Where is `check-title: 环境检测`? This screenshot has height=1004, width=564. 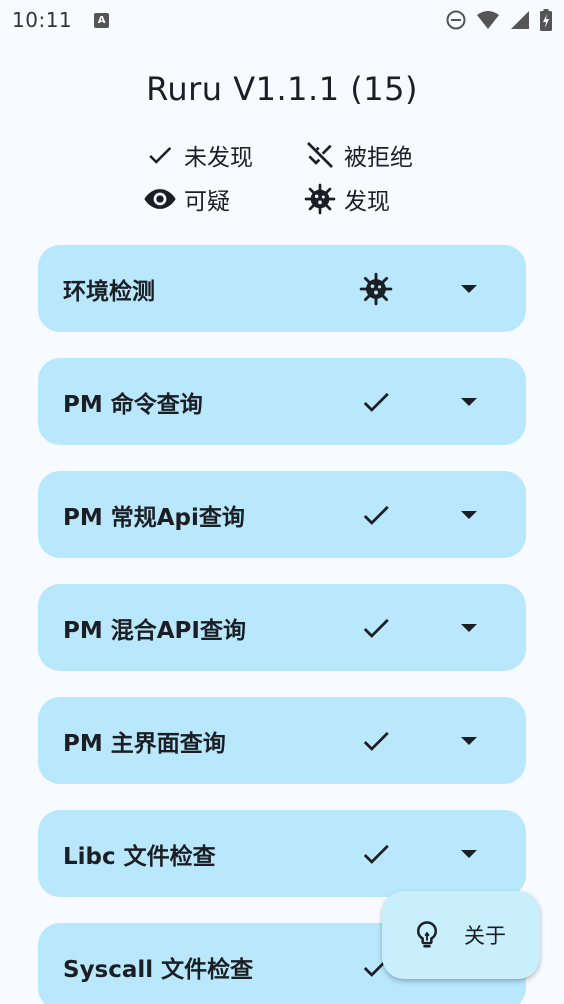 check-title: 环境检测 is located at coordinates (109, 291).